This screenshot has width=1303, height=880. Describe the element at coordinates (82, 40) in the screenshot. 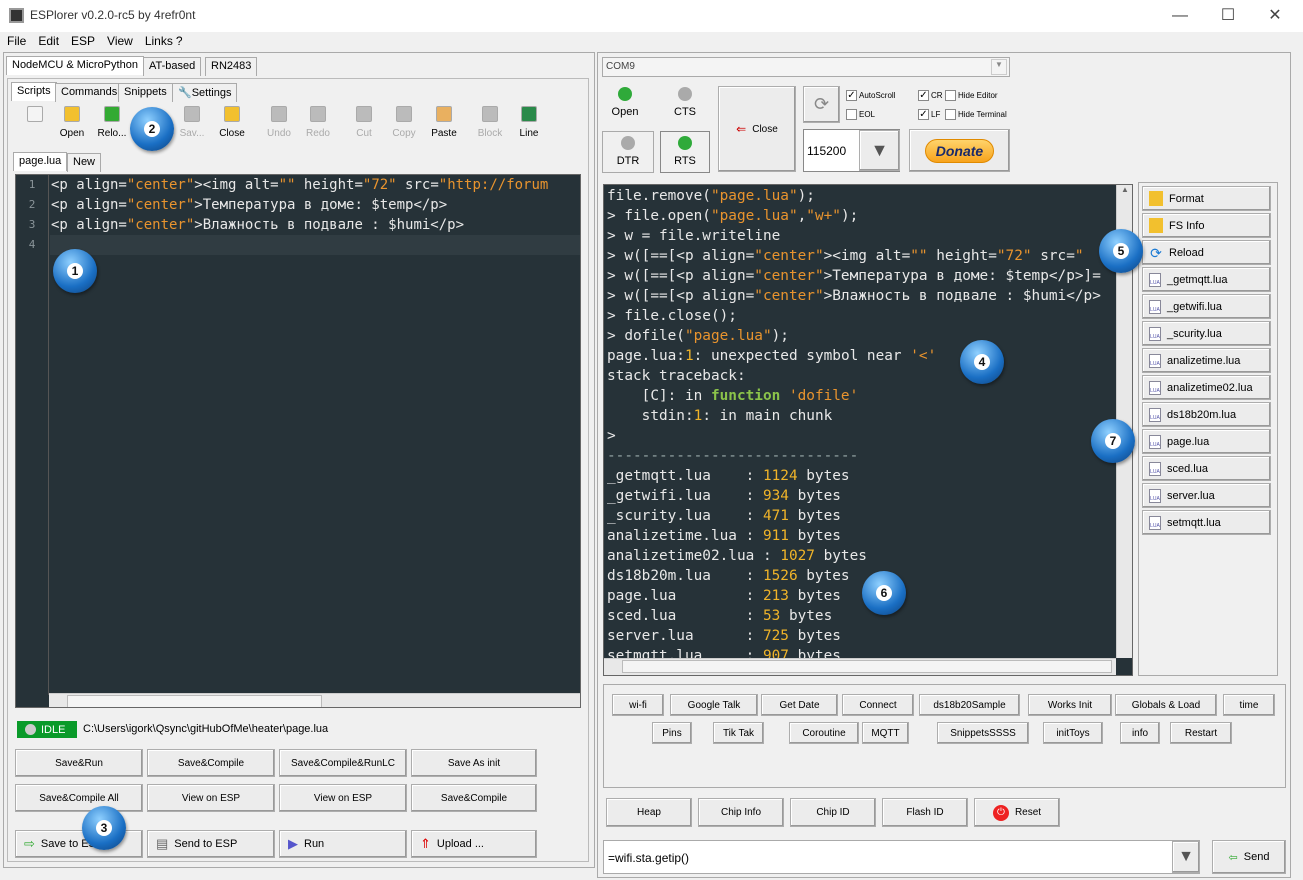

I see `menu-esp: ESP` at that location.